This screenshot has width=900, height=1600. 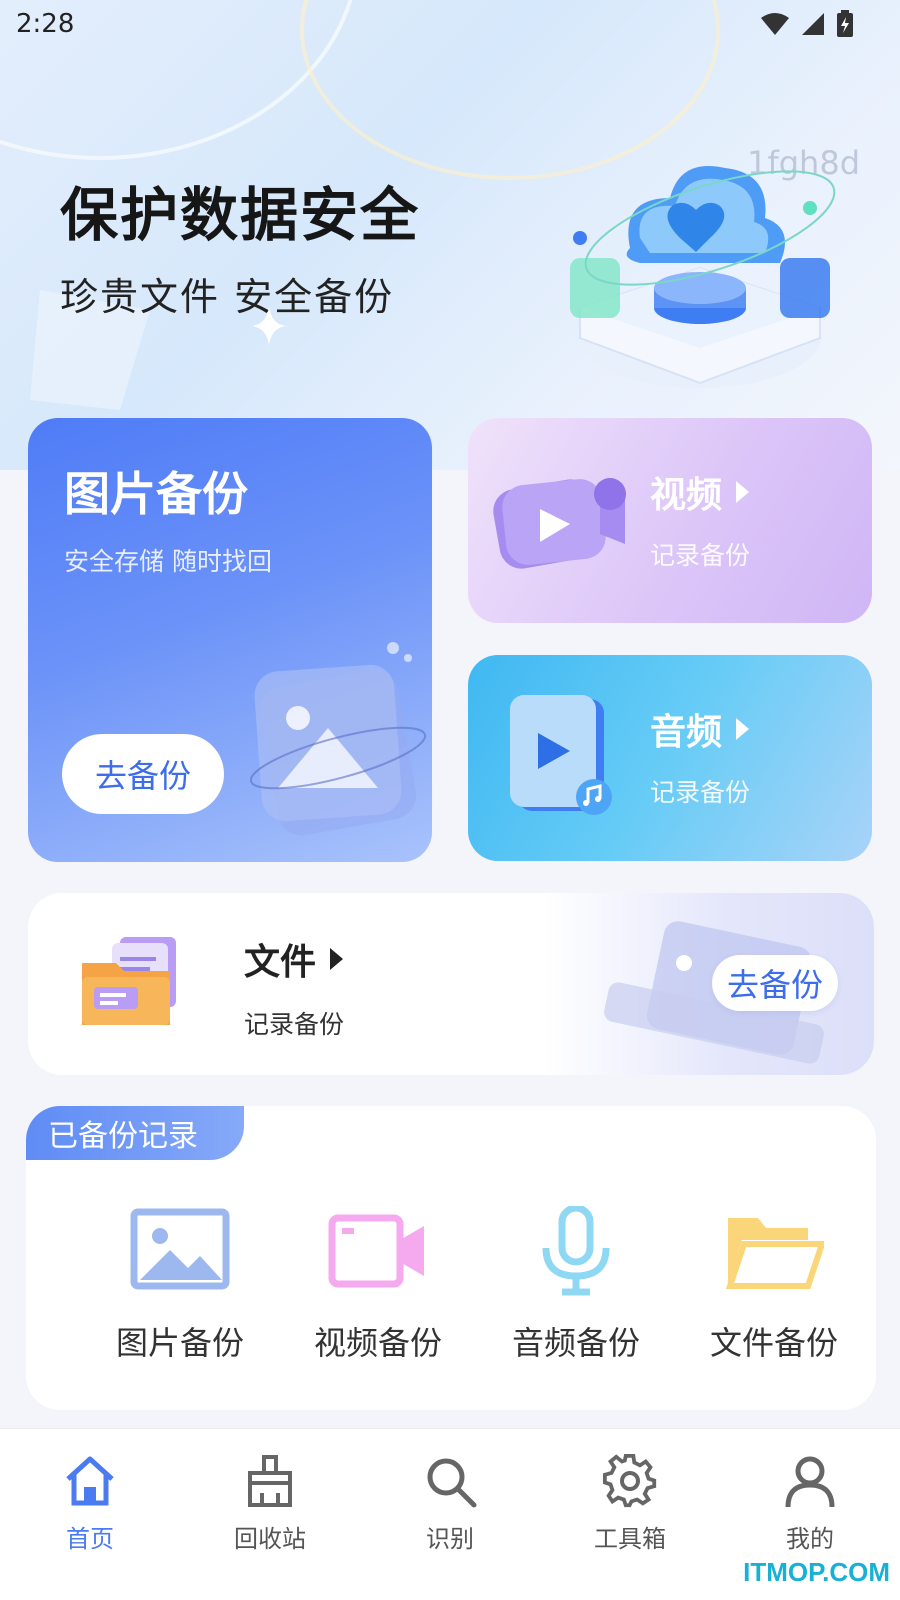 I want to click on audio-title: 音频, so click(x=700, y=729).